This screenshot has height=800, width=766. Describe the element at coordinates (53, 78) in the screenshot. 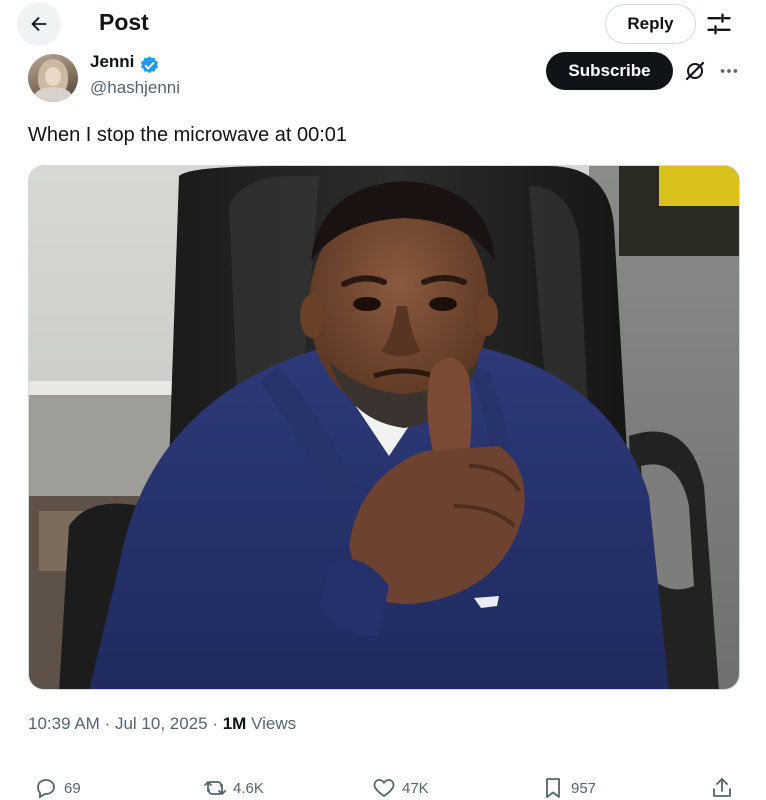

I see `avatar` at that location.